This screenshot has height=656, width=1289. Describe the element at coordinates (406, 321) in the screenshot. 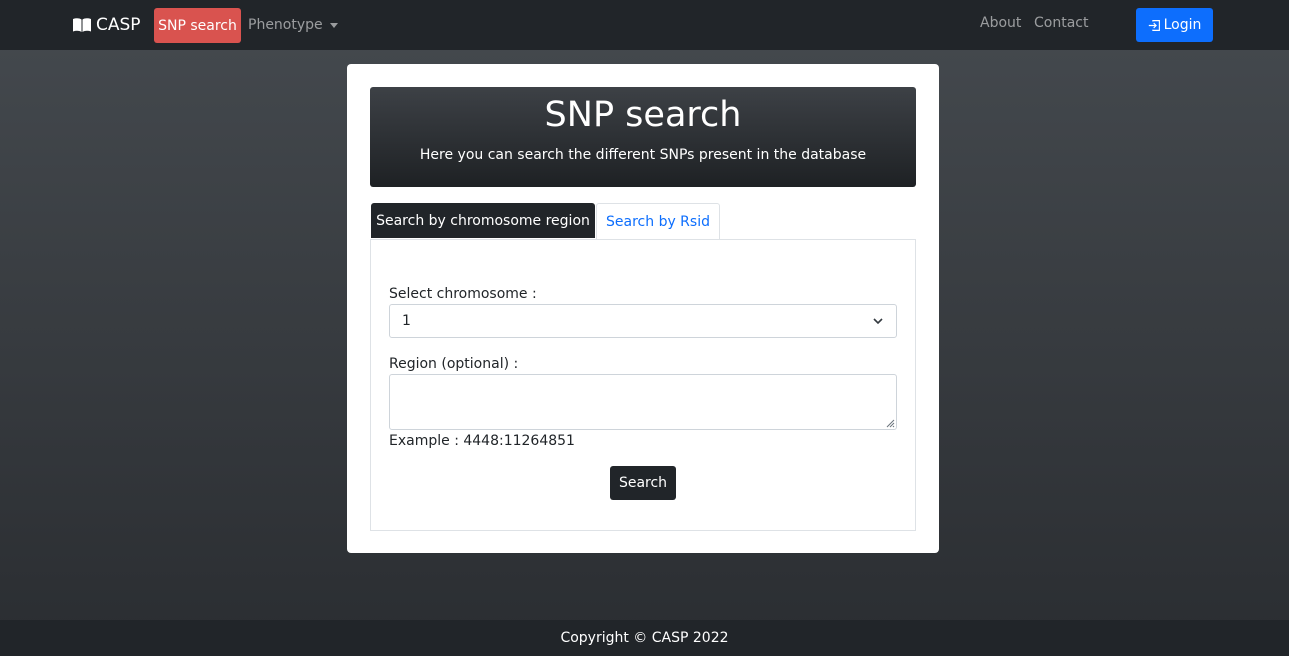

I see `chromosome-select-value: 1` at that location.